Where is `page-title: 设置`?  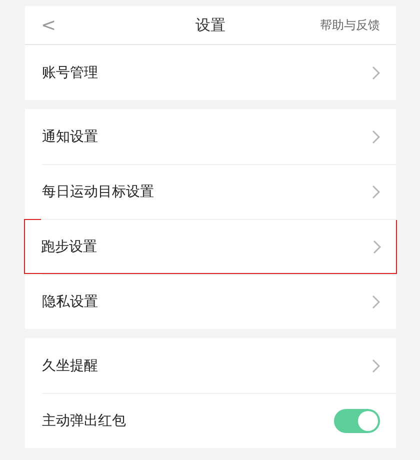 page-title: 设置 is located at coordinates (211, 25).